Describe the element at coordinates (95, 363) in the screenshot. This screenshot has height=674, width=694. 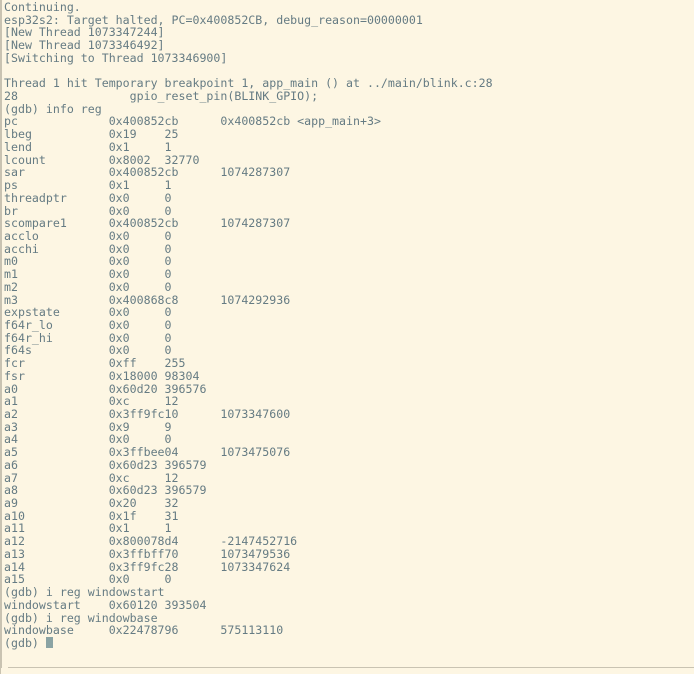
I see `register-row-fcr: fcr 0xff 255` at that location.